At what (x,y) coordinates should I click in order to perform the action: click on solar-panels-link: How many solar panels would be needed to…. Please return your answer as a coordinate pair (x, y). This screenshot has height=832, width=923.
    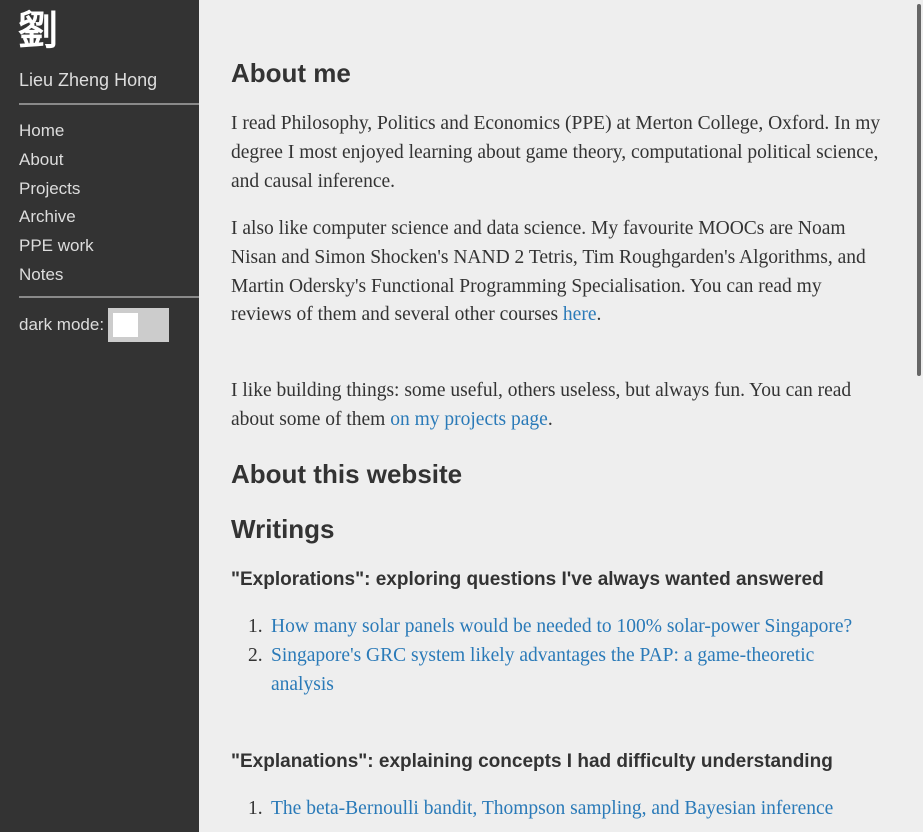
    Looking at the image, I should click on (561, 626).